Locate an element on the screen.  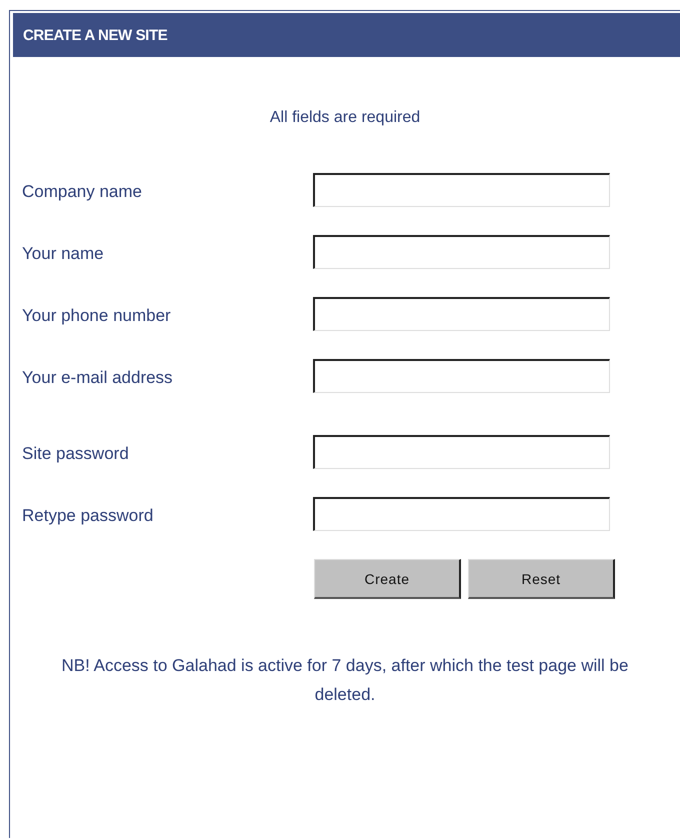
field-label: Site password is located at coordinates (76, 453).